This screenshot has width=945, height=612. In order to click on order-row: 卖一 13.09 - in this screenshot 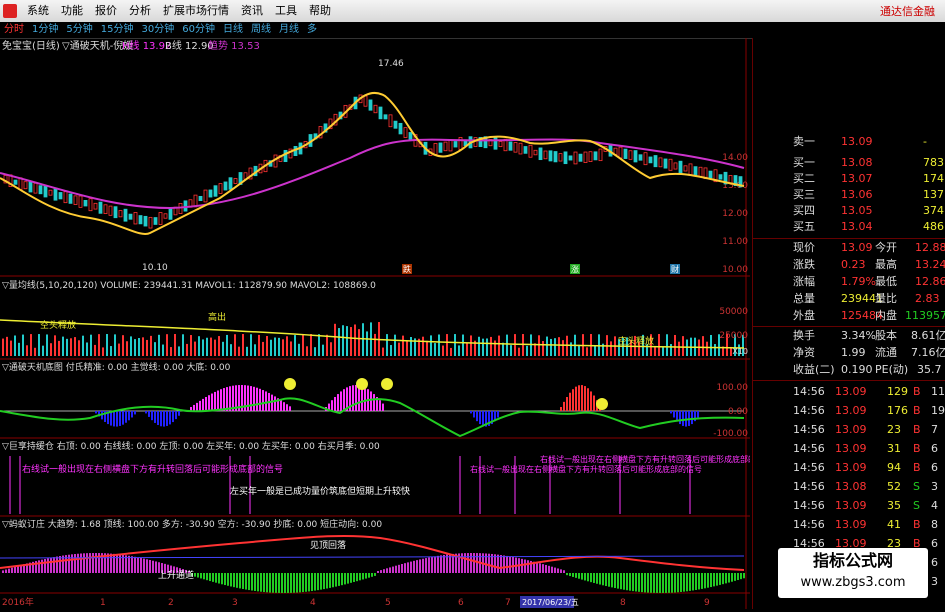, I will do `click(849, 142)`.